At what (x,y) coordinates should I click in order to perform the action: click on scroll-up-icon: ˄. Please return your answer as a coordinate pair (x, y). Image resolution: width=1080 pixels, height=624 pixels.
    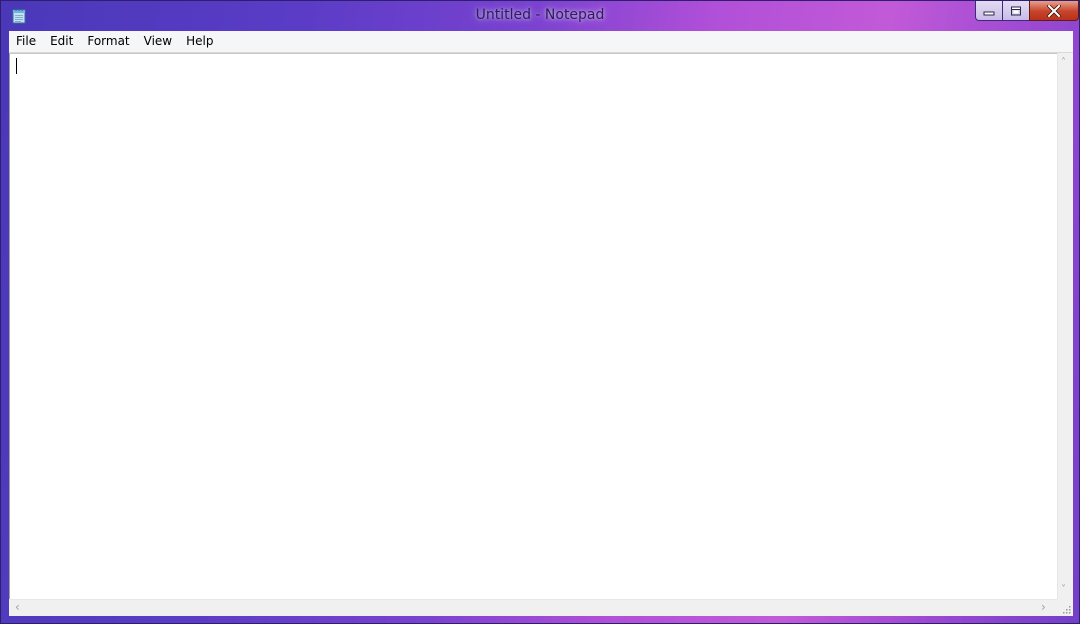
    Looking at the image, I should click on (1063, 63).